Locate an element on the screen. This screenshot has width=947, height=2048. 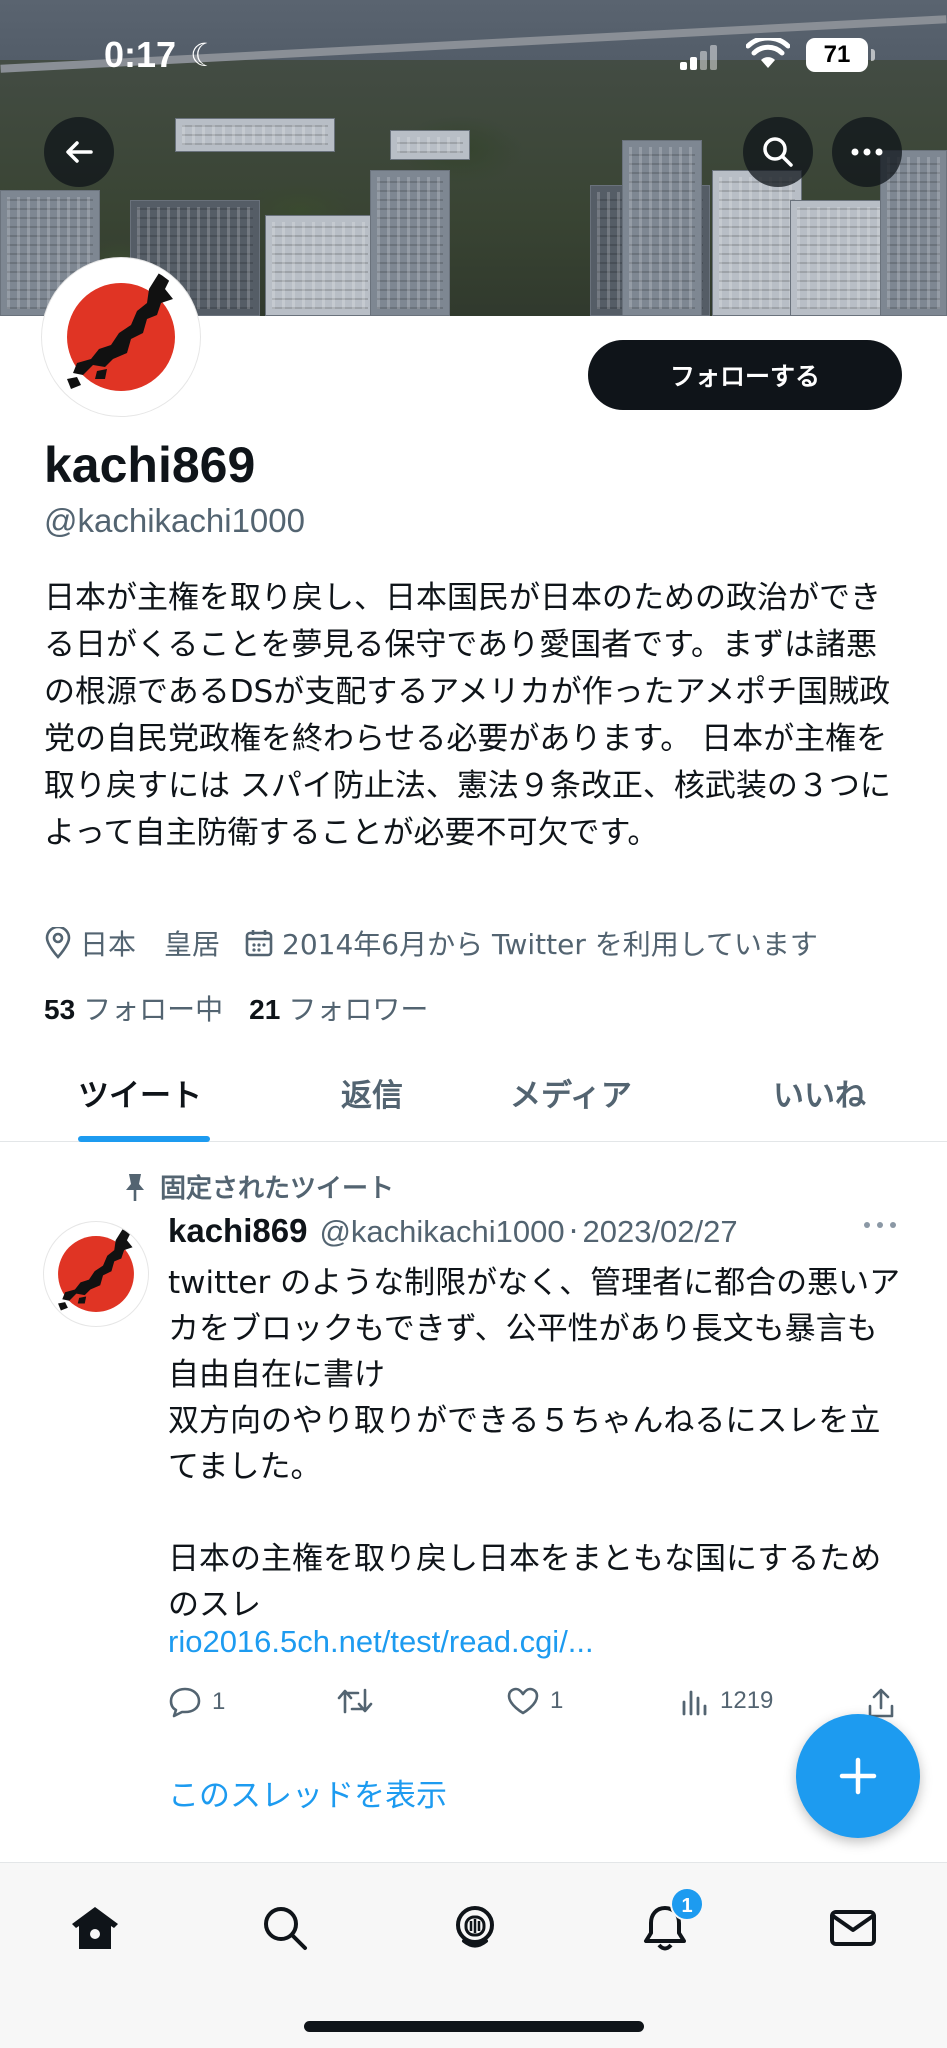
follow-stats: 53 フォロー中 21 フォロワー is located at coordinates (249, 1008).